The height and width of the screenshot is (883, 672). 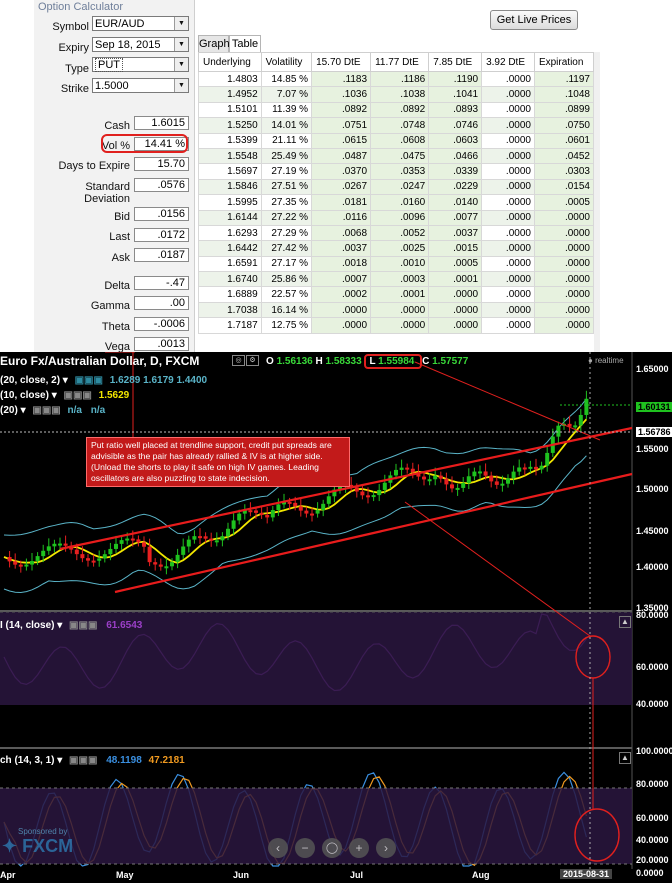 I want to click on table-row: 1.4803 14.85 % .1183.1186.1190.0000.1197, so click(x=396, y=79).